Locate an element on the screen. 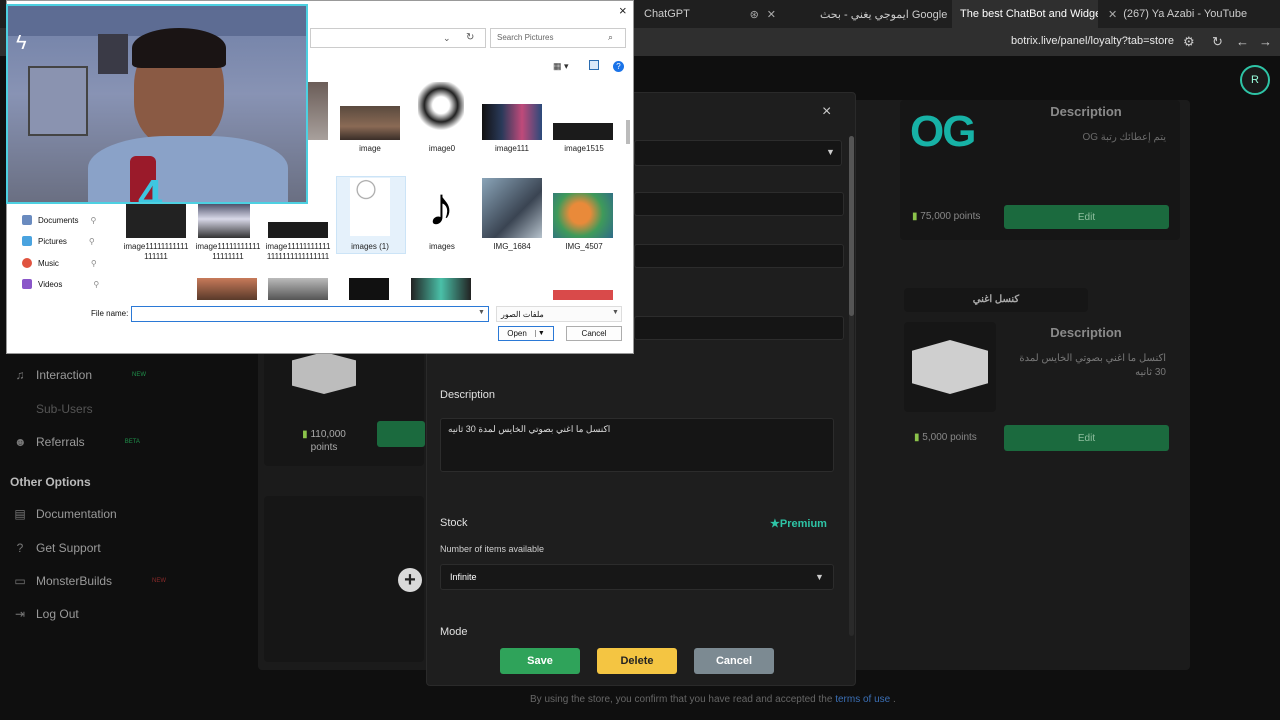 The height and width of the screenshot is (720, 1280). nav-item-pictures: Pictures ⚲ is located at coordinates (58, 241).